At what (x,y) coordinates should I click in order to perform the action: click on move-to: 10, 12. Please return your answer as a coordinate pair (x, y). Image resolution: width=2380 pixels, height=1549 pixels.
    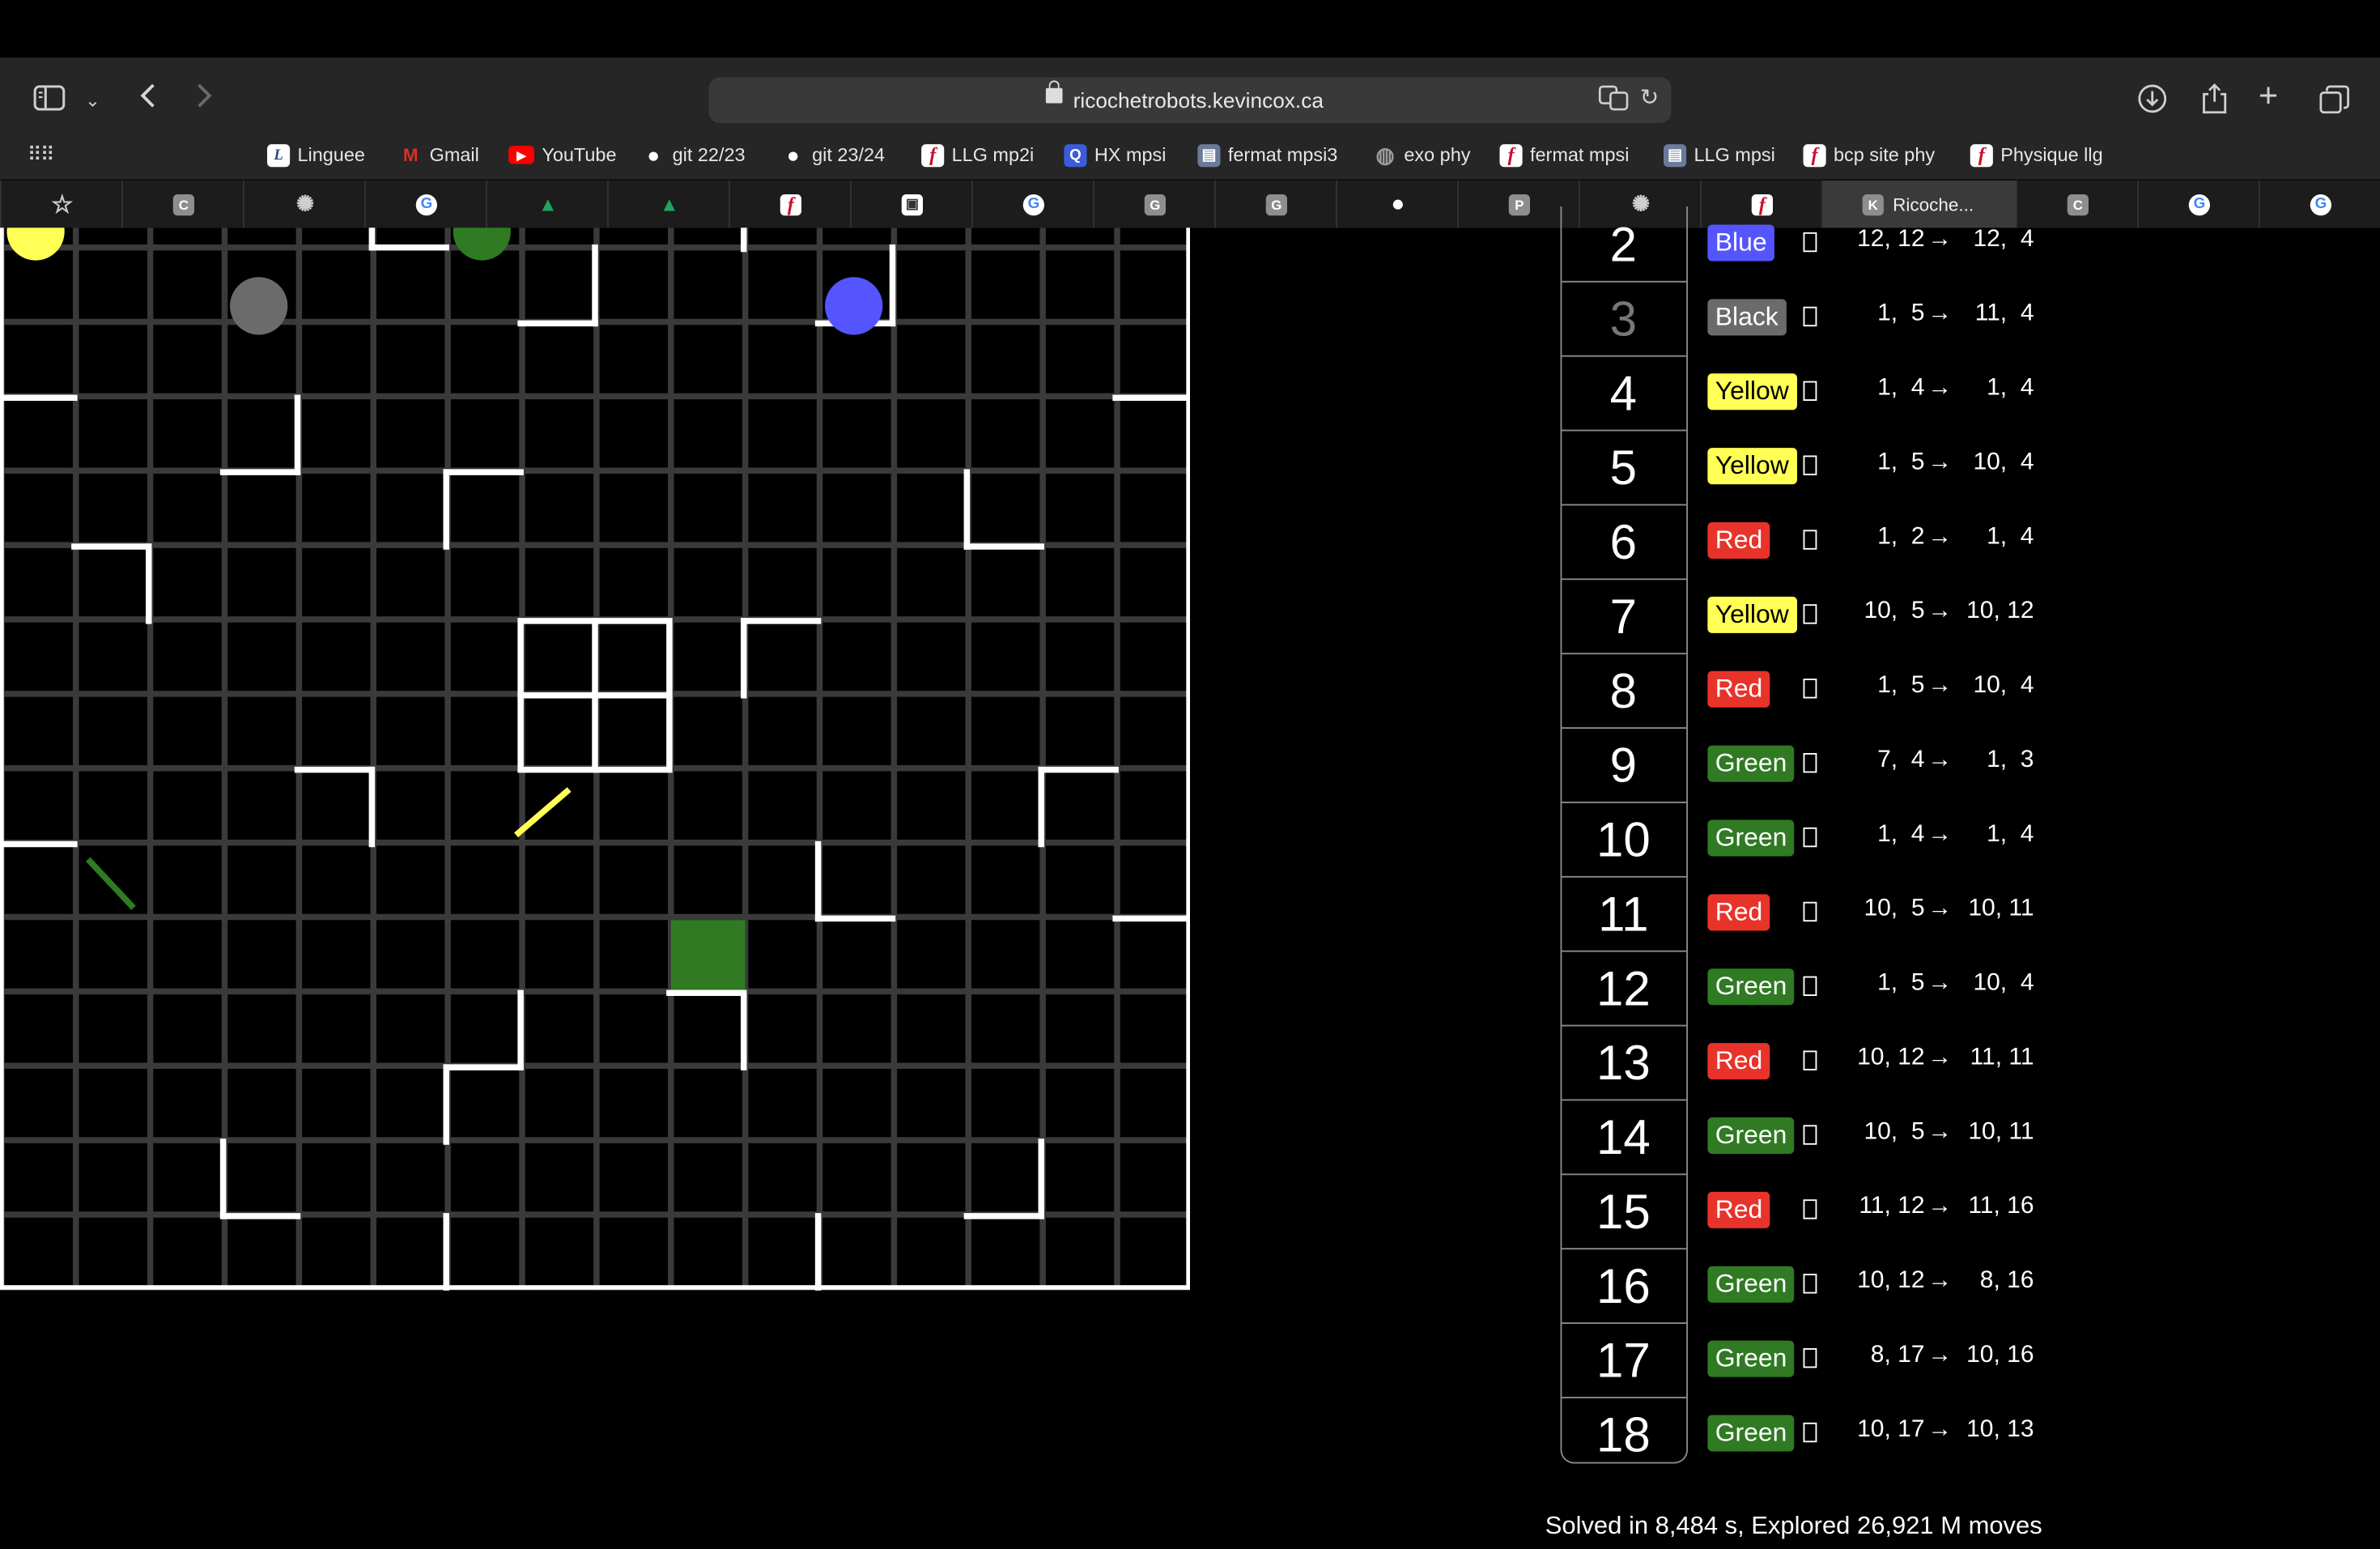
    Looking at the image, I should click on (2000, 611).